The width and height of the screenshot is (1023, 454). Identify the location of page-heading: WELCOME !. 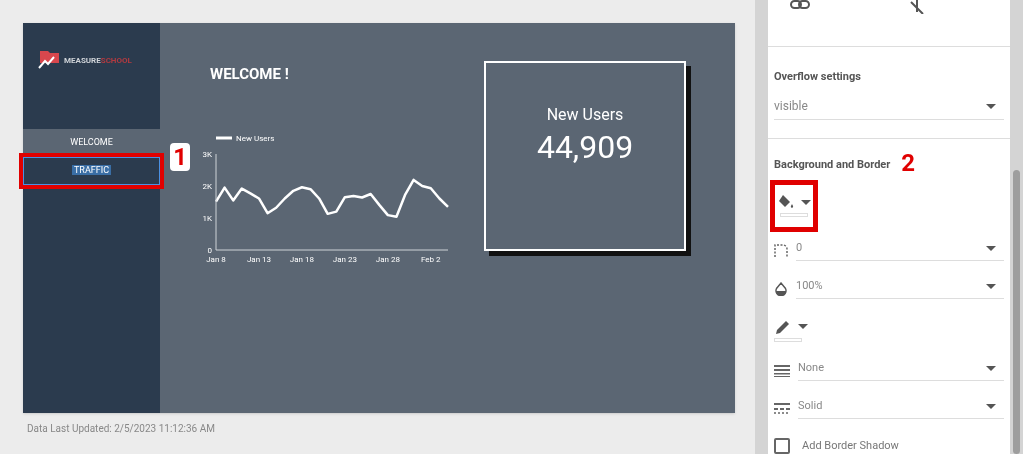
(250, 74).